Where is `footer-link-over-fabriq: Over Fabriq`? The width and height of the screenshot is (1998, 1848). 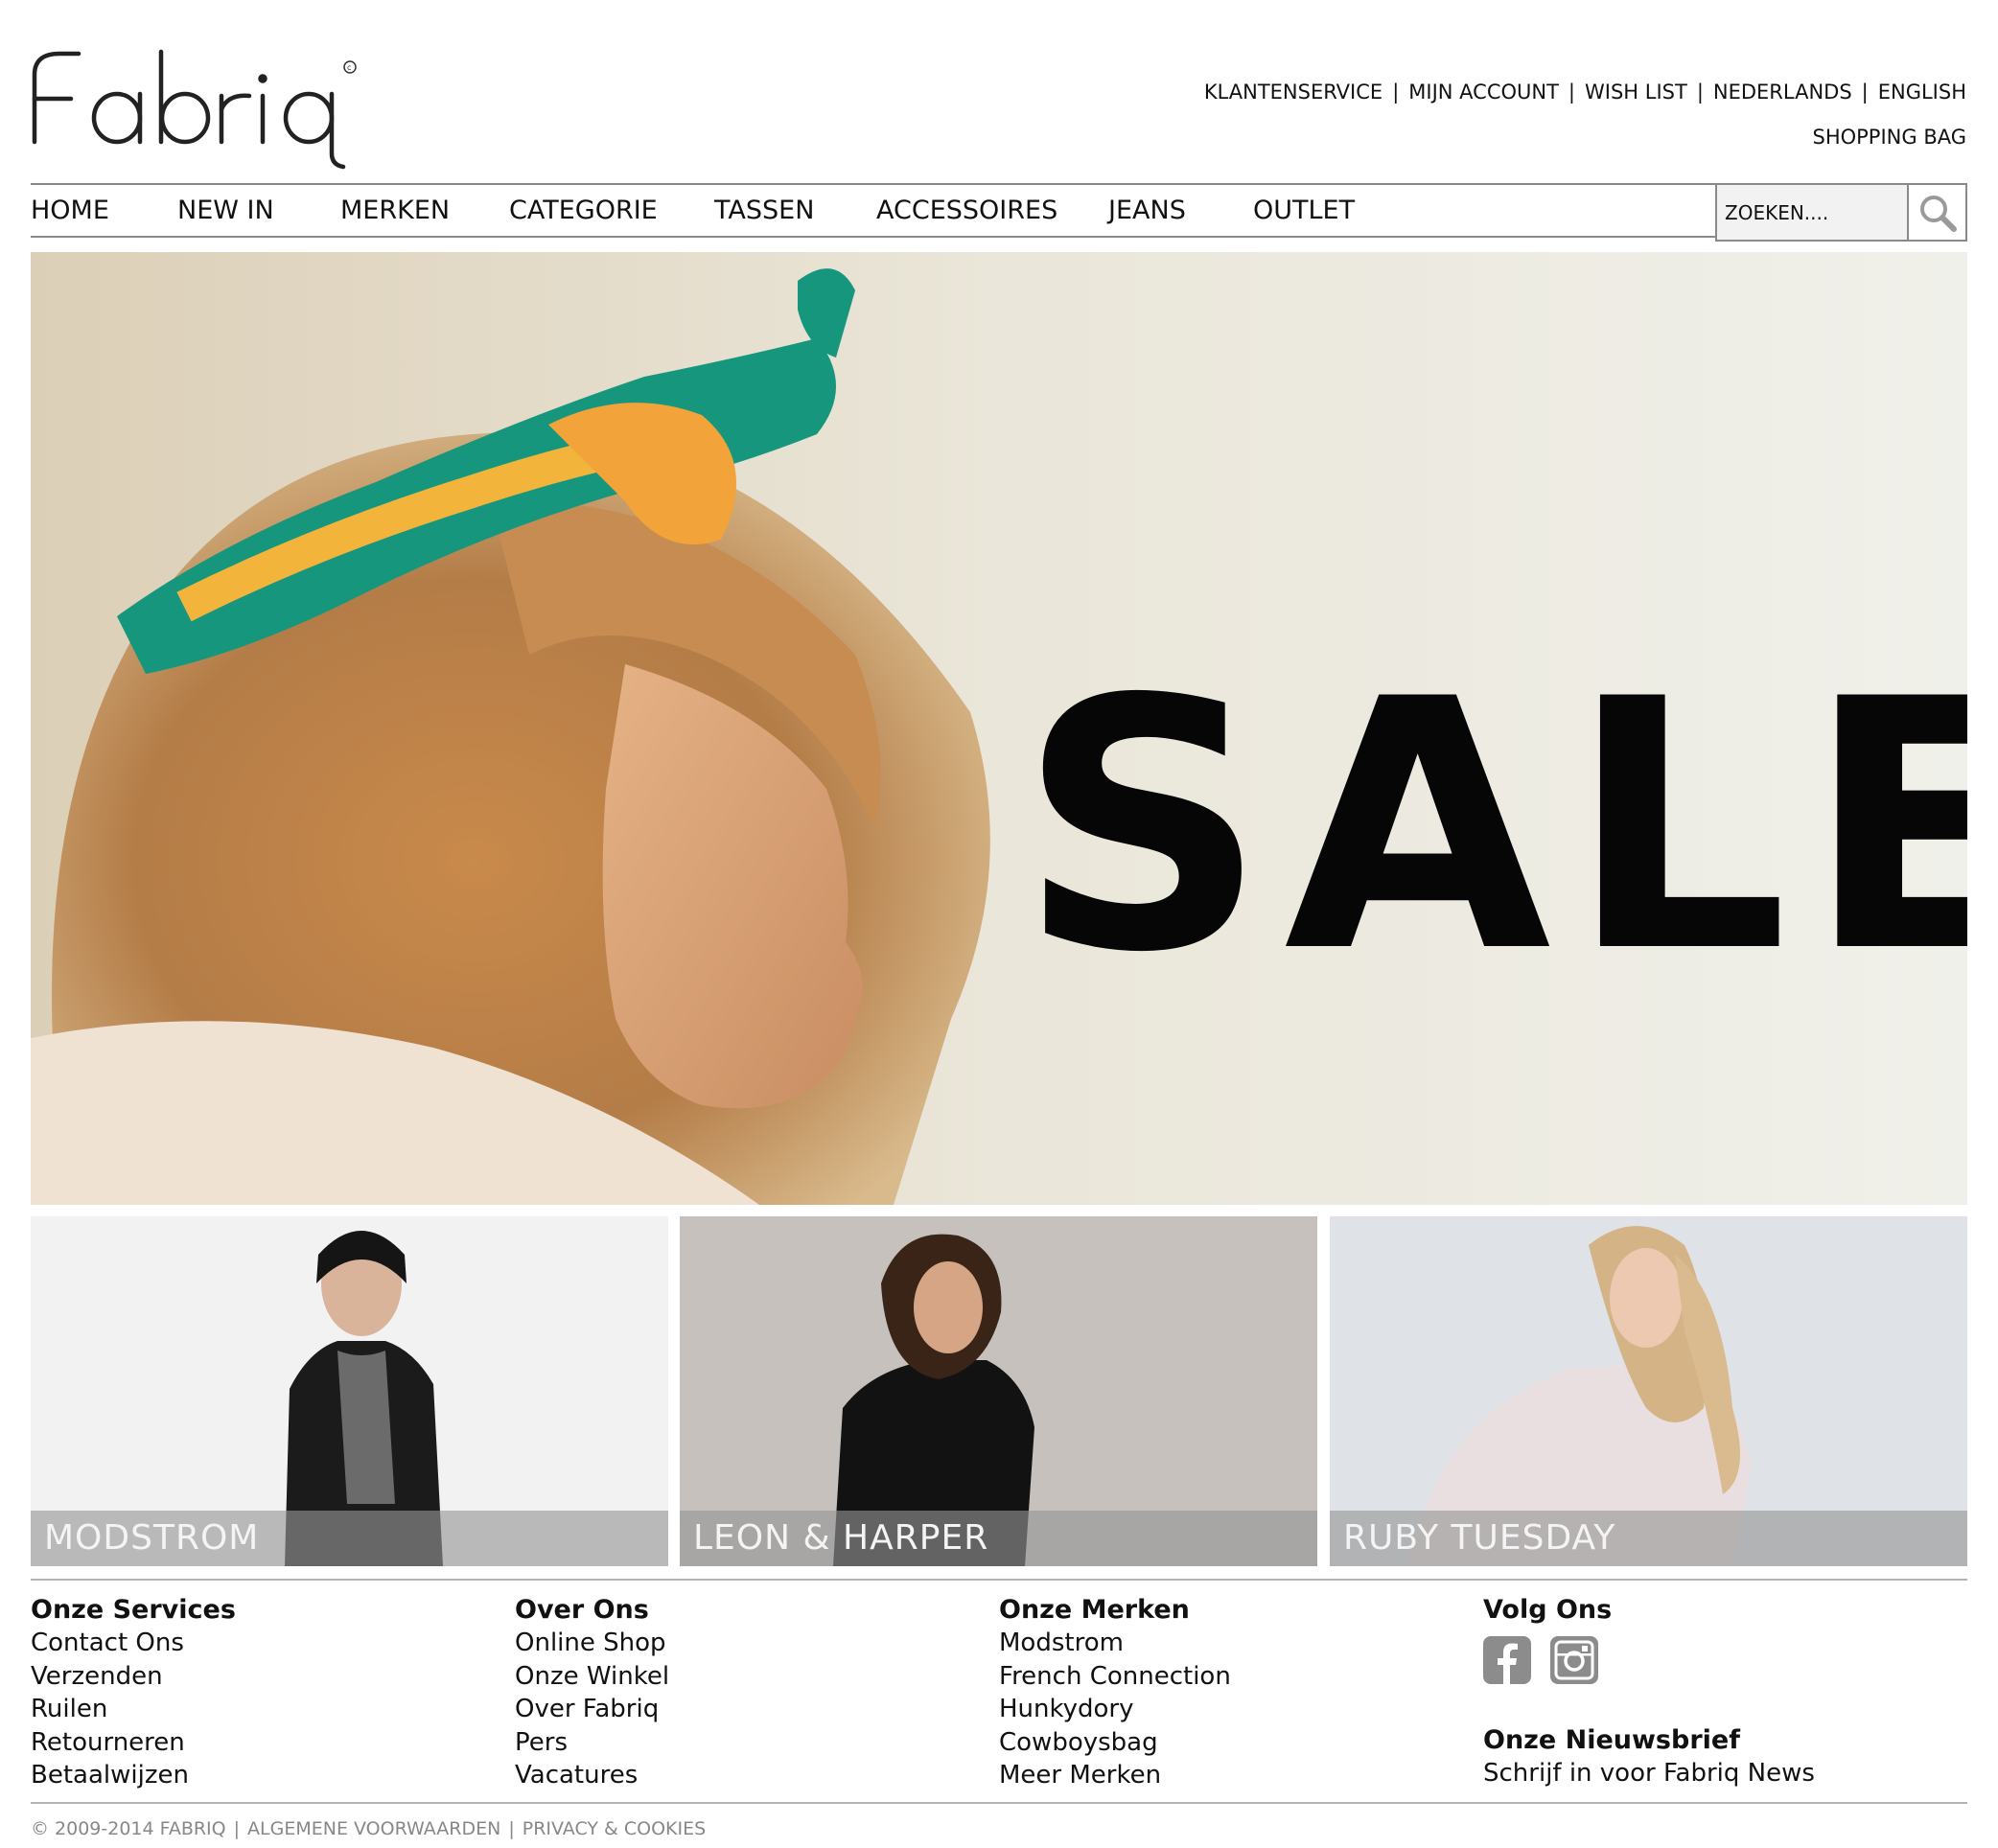
footer-link-over-fabriq: Over Fabriq is located at coordinates (745, 1710).